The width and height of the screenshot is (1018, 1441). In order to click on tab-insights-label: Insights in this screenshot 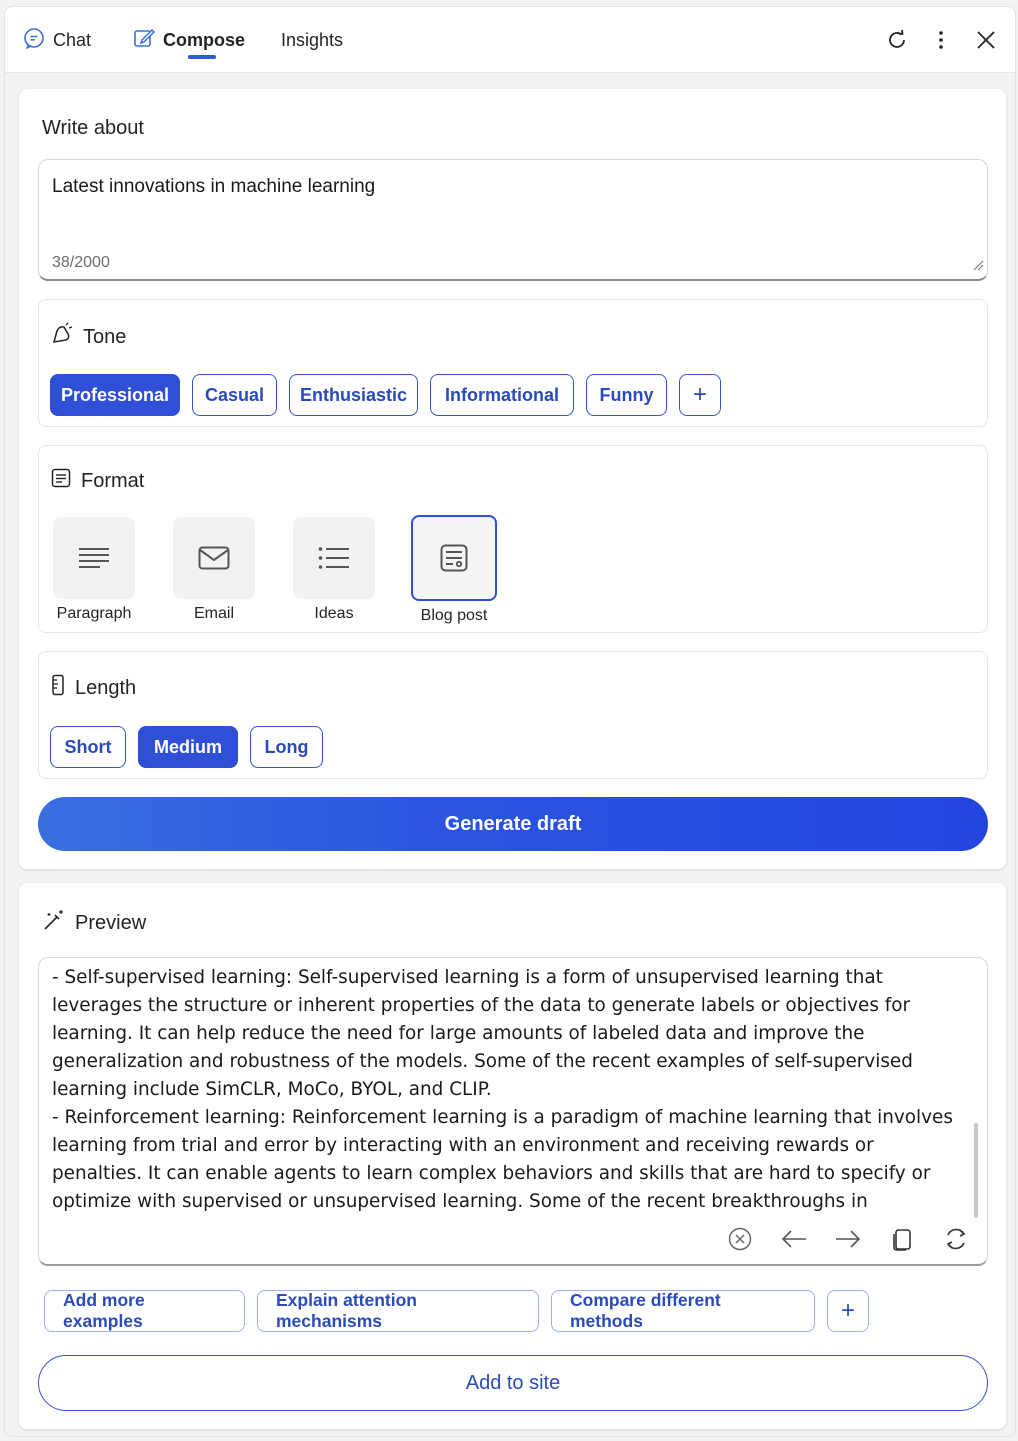, I will do `click(312, 39)`.